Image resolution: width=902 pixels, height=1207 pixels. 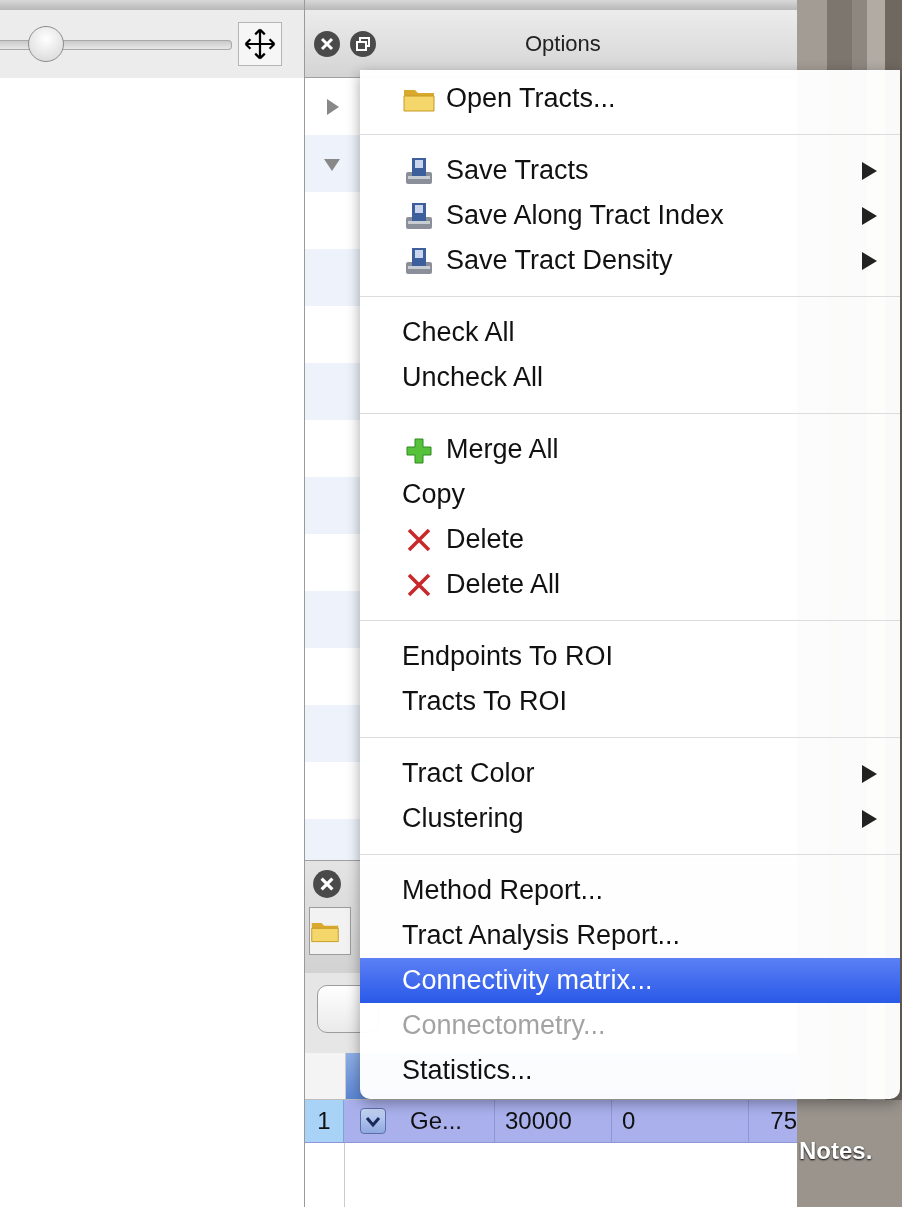 What do you see at coordinates (630, 494) in the screenshot?
I see `menu-item: Copy` at bounding box center [630, 494].